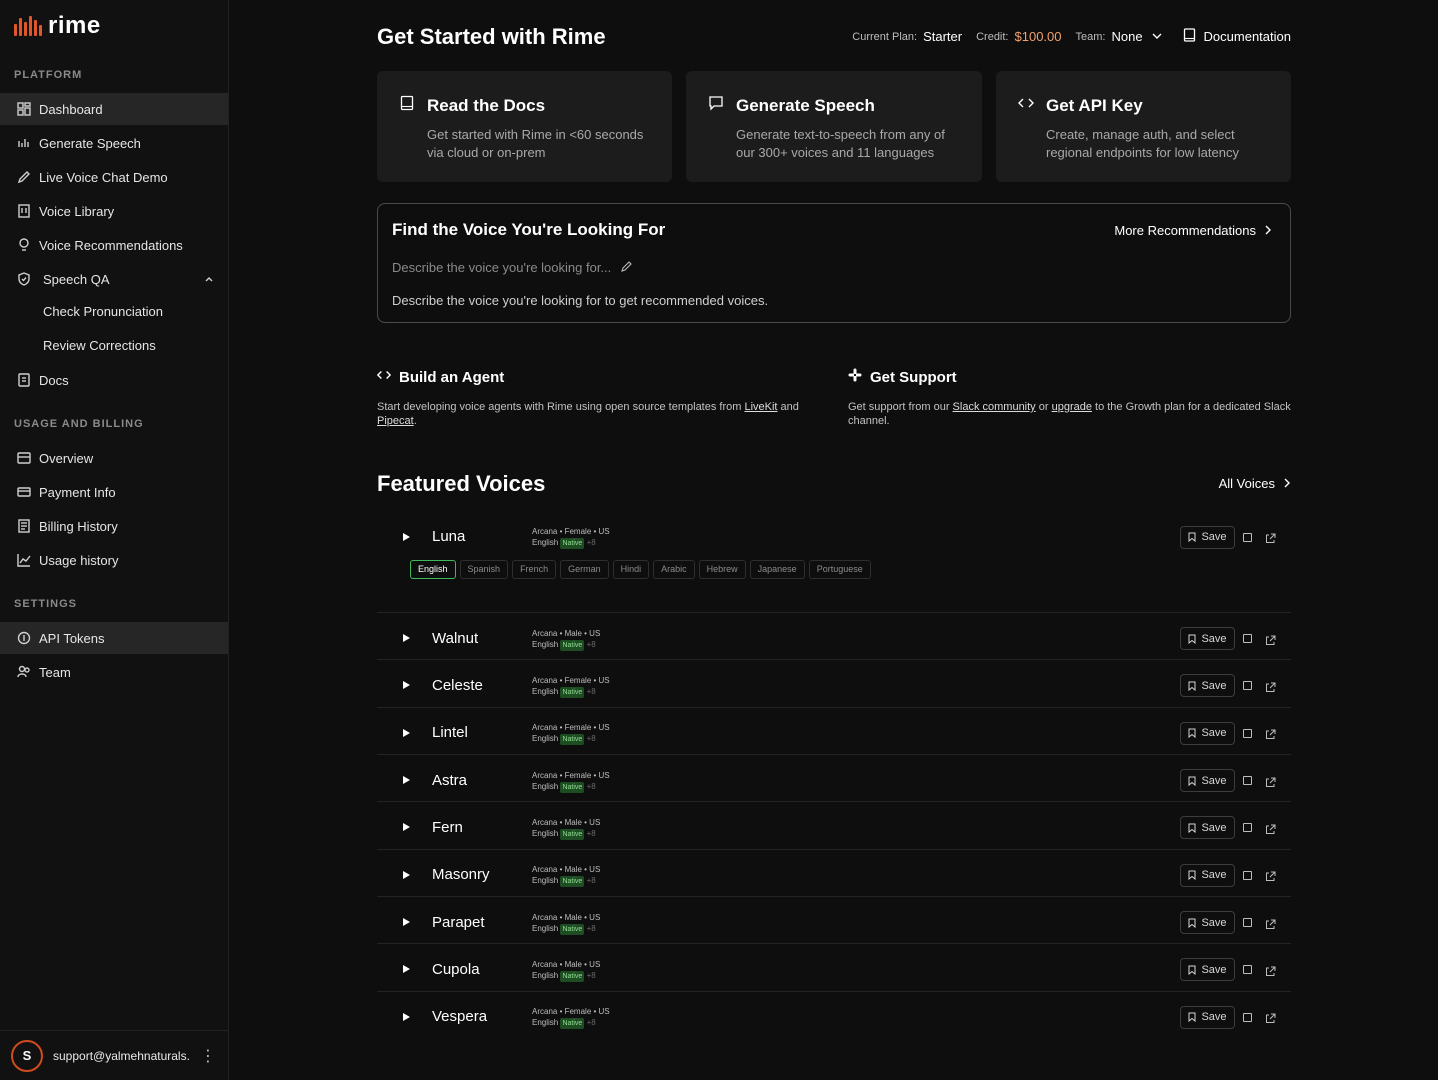 The width and height of the screenshot is (1438, 1080). I want to click on save-label: Save, so click(1214, 827).